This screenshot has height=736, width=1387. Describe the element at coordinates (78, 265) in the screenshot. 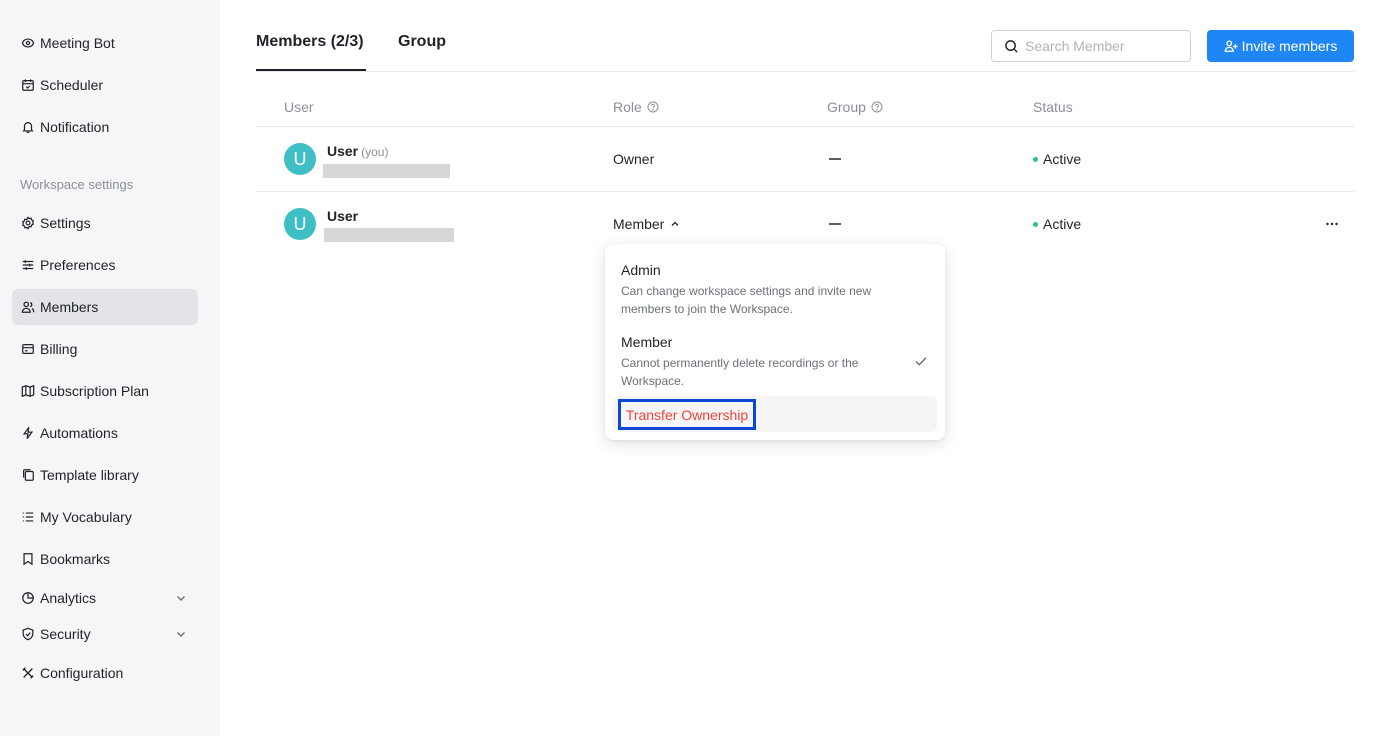

I see `sidebar-item-label: Preferences` at that location.